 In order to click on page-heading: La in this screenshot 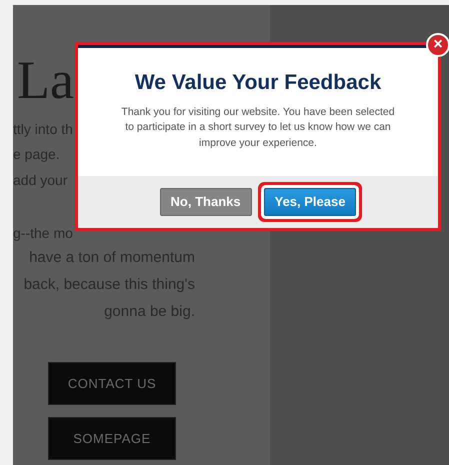, I will do `click(45, 80)`.